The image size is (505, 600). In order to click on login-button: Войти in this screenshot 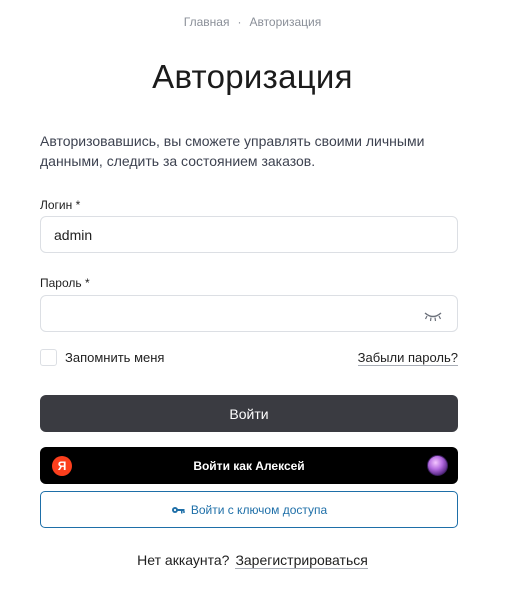, I will do `click(249, 413)`.